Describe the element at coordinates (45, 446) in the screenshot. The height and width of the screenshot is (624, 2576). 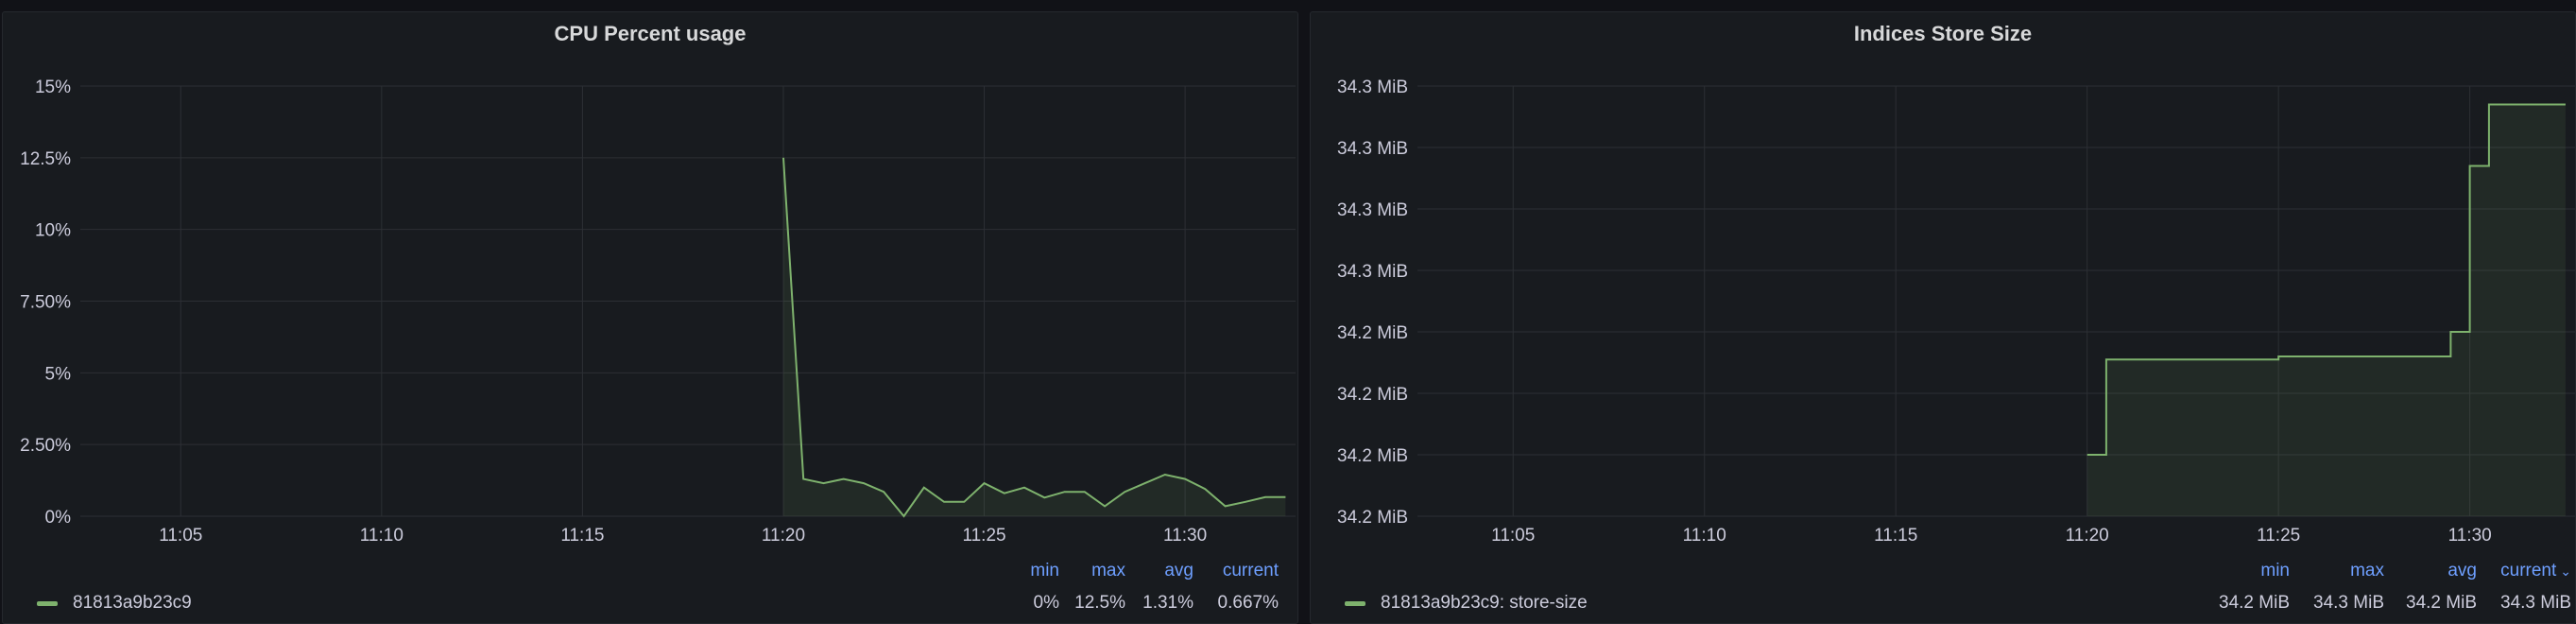
I see `y-tick-label: 2.50%` at that location.